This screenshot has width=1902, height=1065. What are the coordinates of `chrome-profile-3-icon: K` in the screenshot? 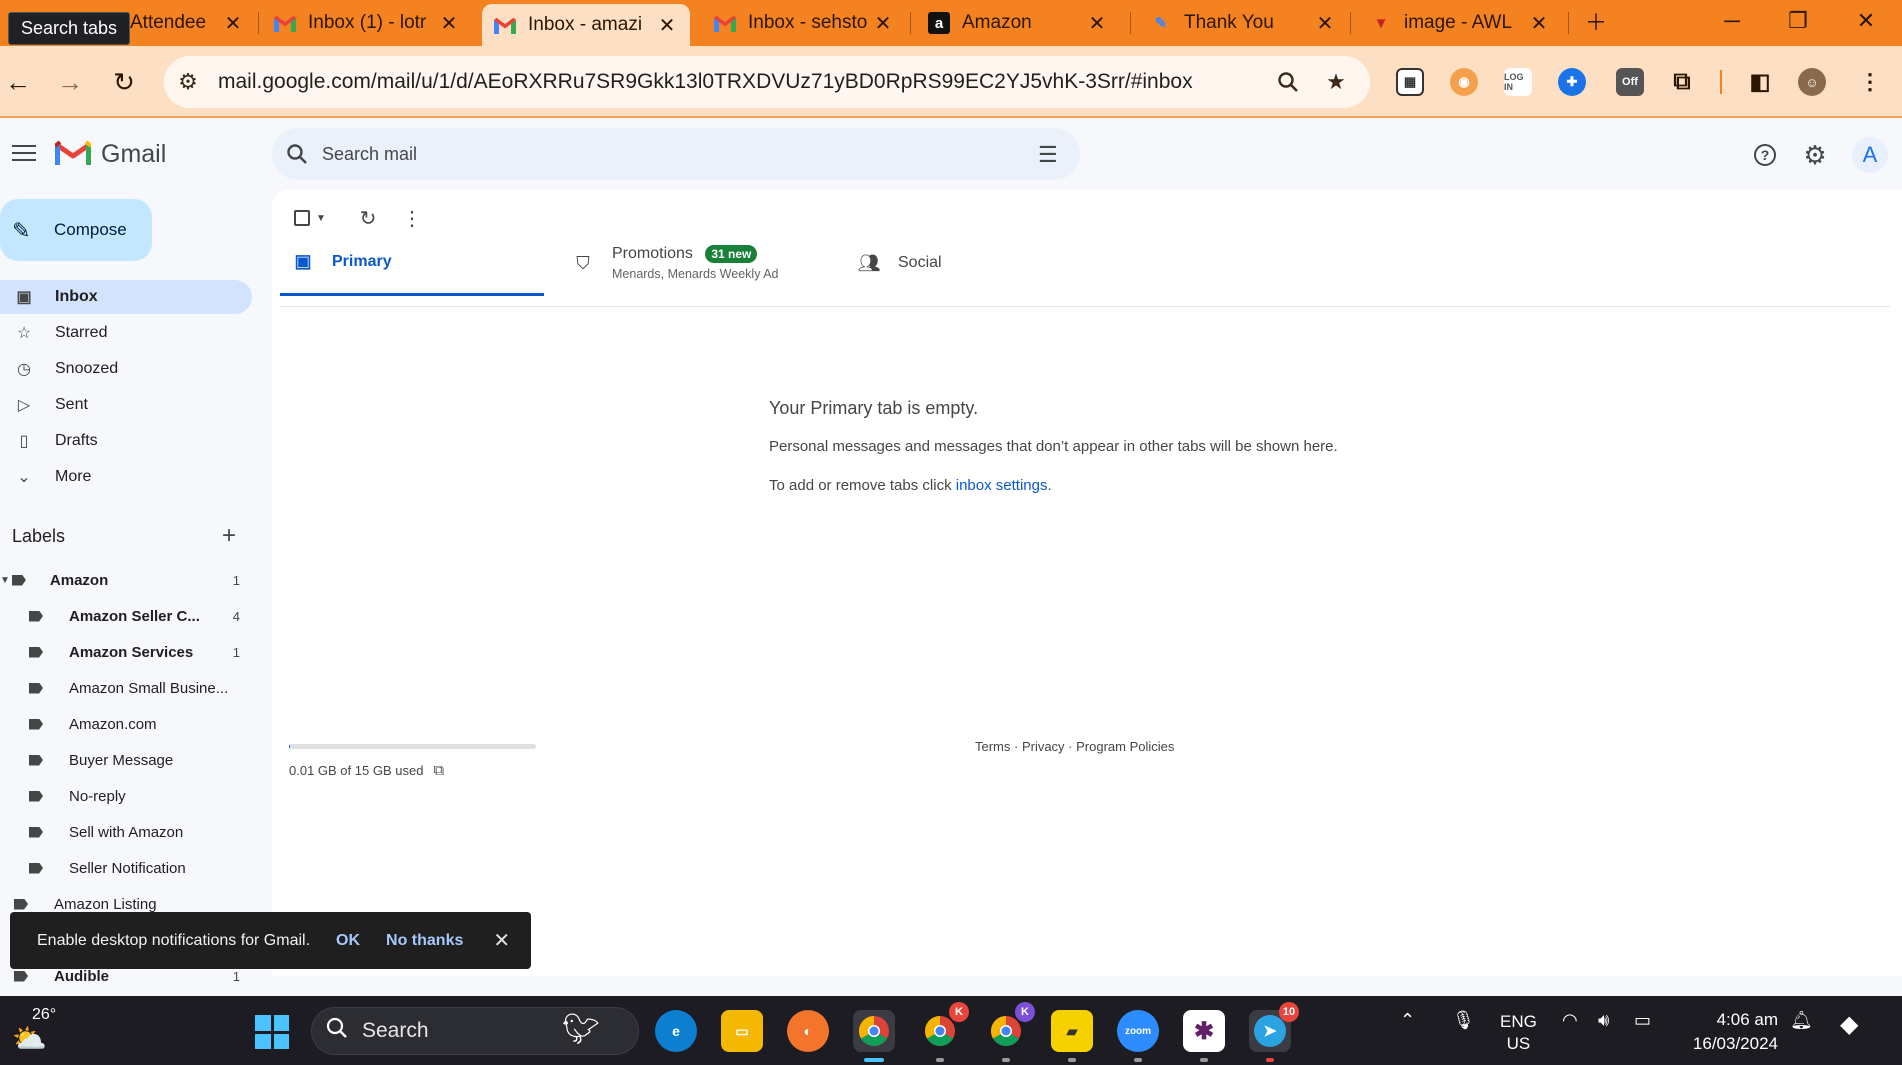 It's located at (1010, 1032).